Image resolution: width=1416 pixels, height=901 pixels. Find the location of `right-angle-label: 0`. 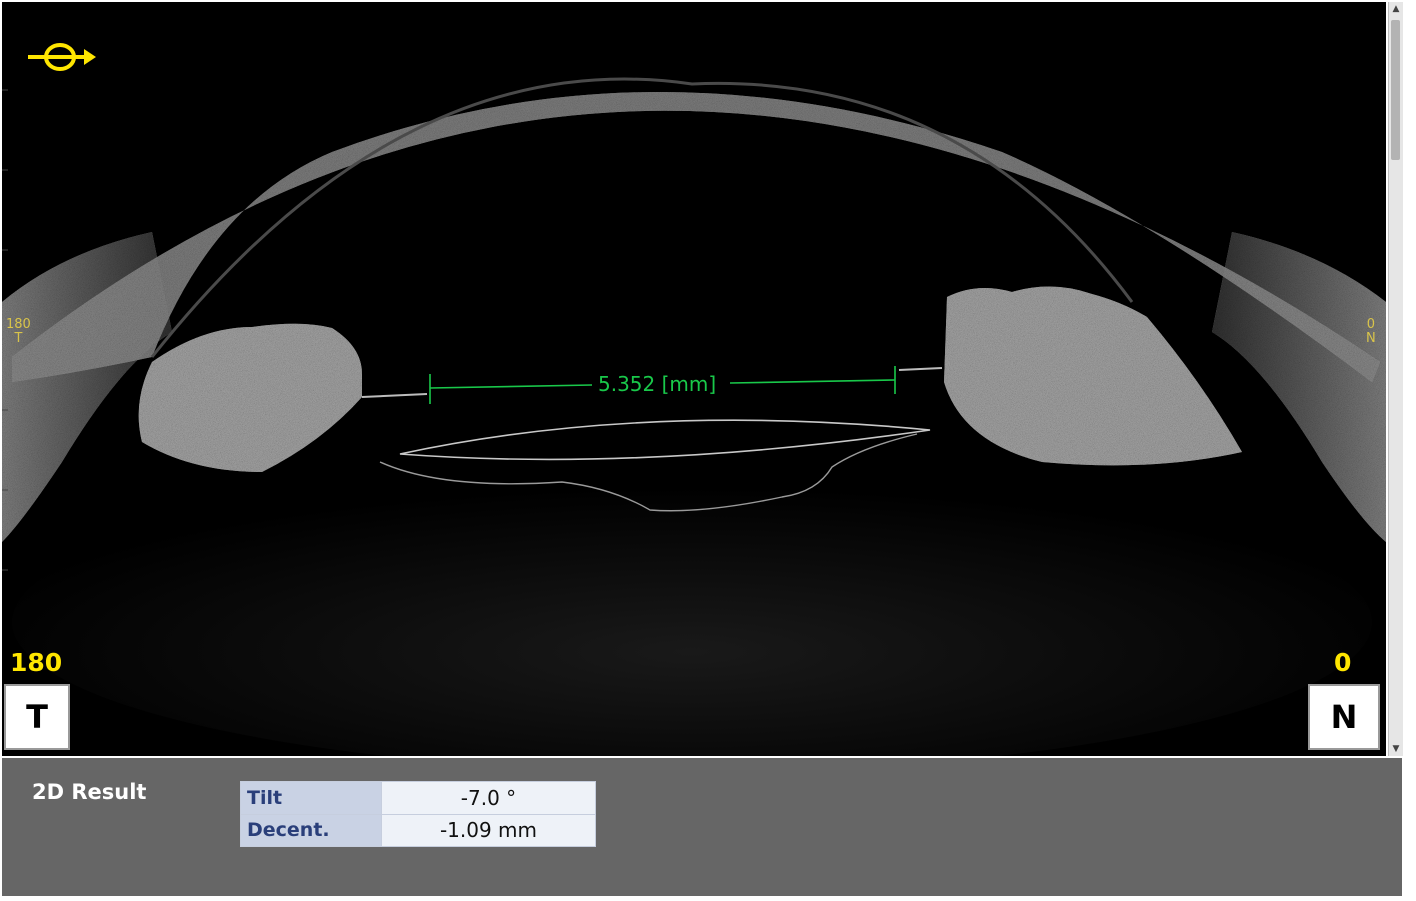

right-angle-label: 0 is located at coordinates (1343, 662).